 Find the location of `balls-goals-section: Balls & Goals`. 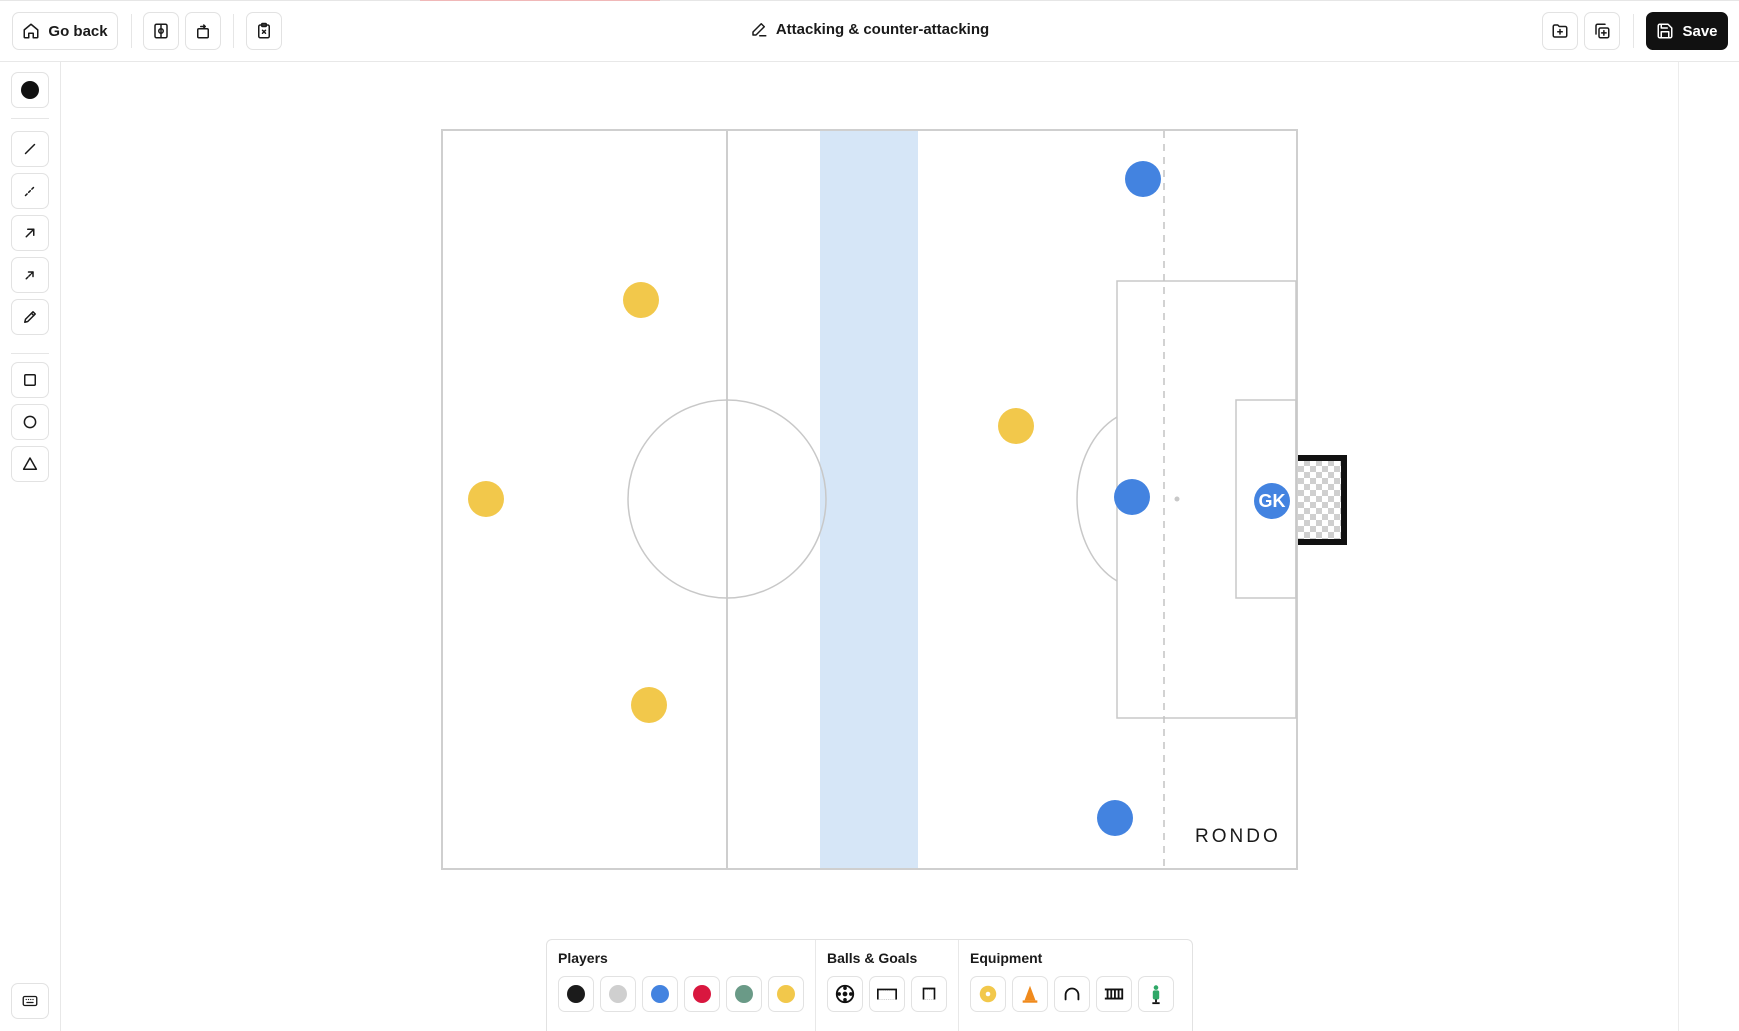

balls-goals-section: Balls & Goals is located at coordinates (887, 985).